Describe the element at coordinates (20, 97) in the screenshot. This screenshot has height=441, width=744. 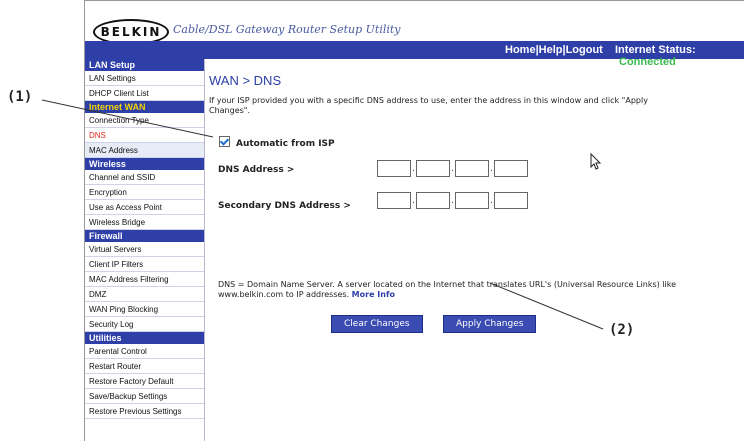
I see `callout-1: (1)` at that location.